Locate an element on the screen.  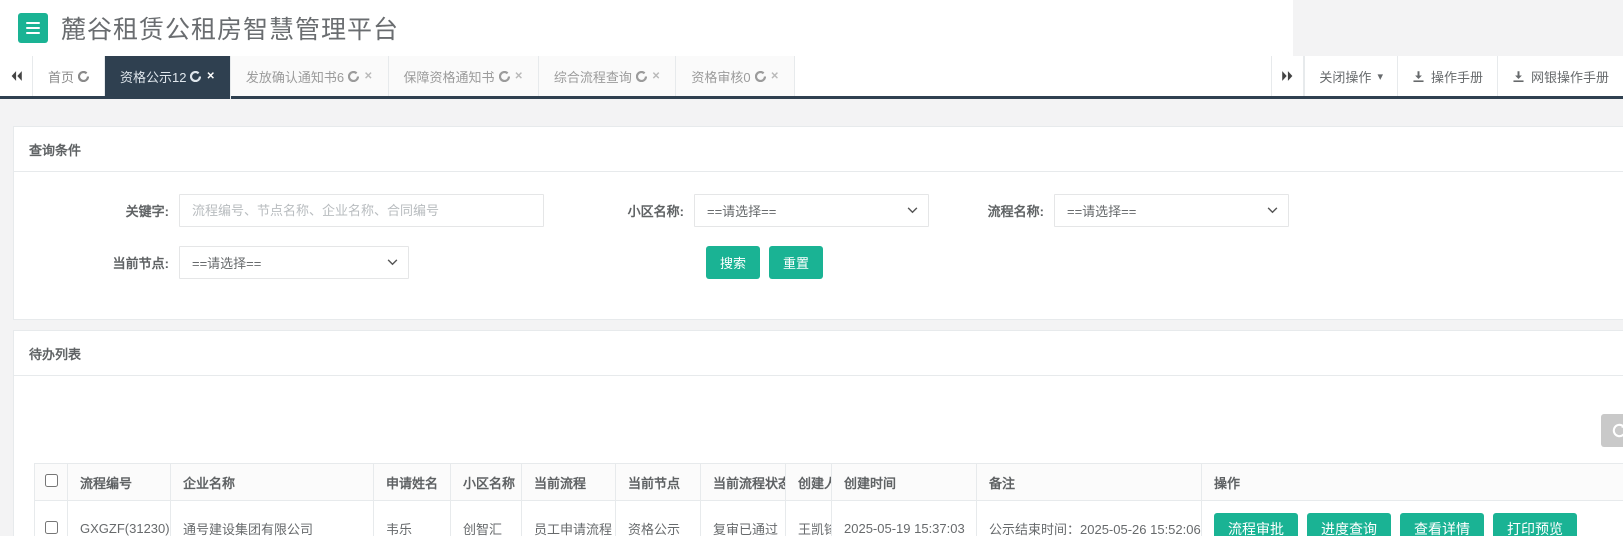
query-form-row-2: 当前节点: ==请选择== 搜索 重置 is located at coordinates (818, 262).